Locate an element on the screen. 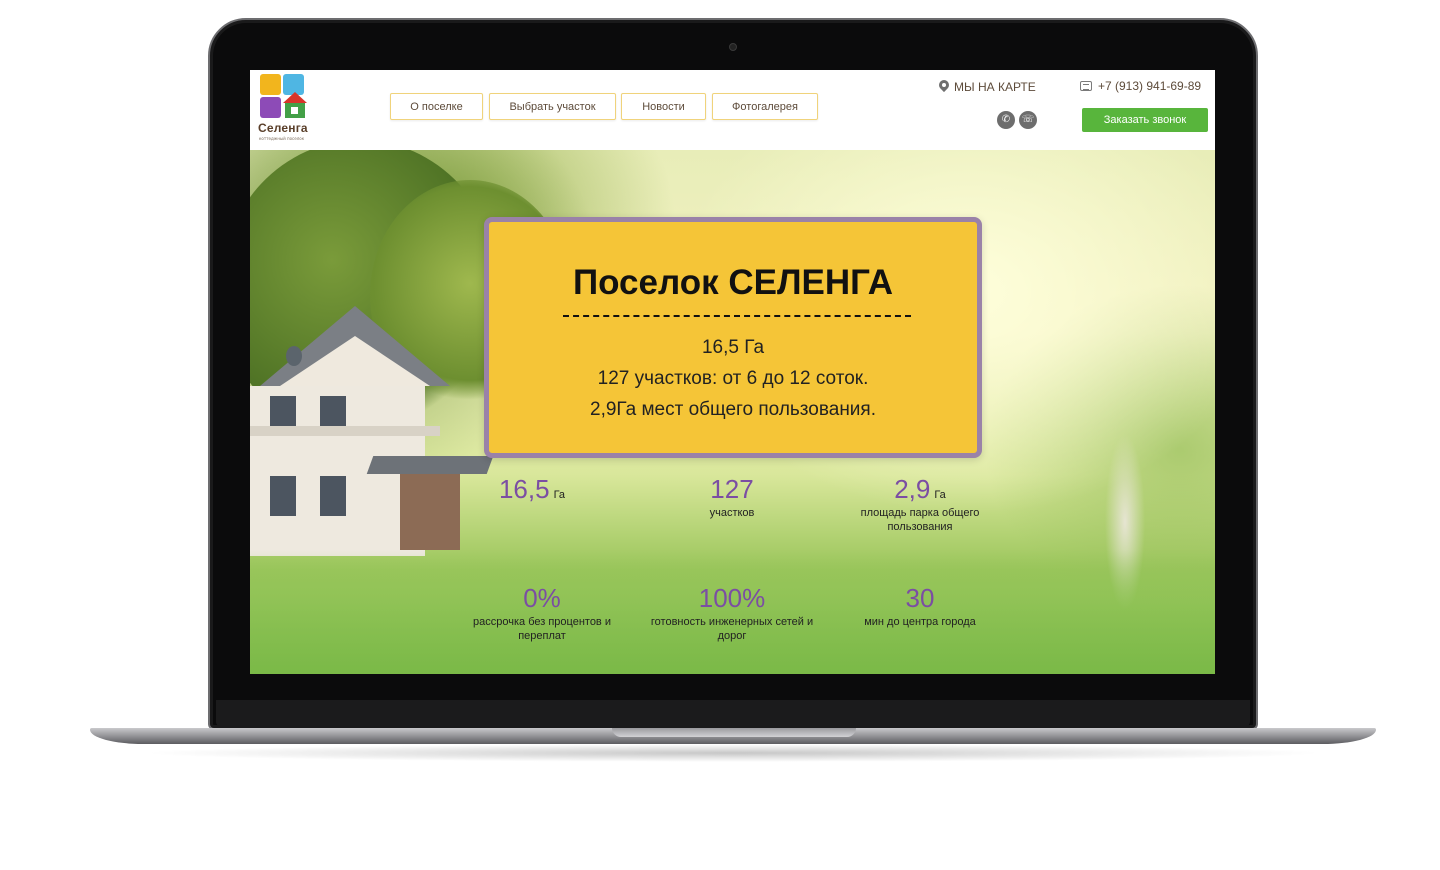  laptop-bezel is located at coordinates (733, 713).